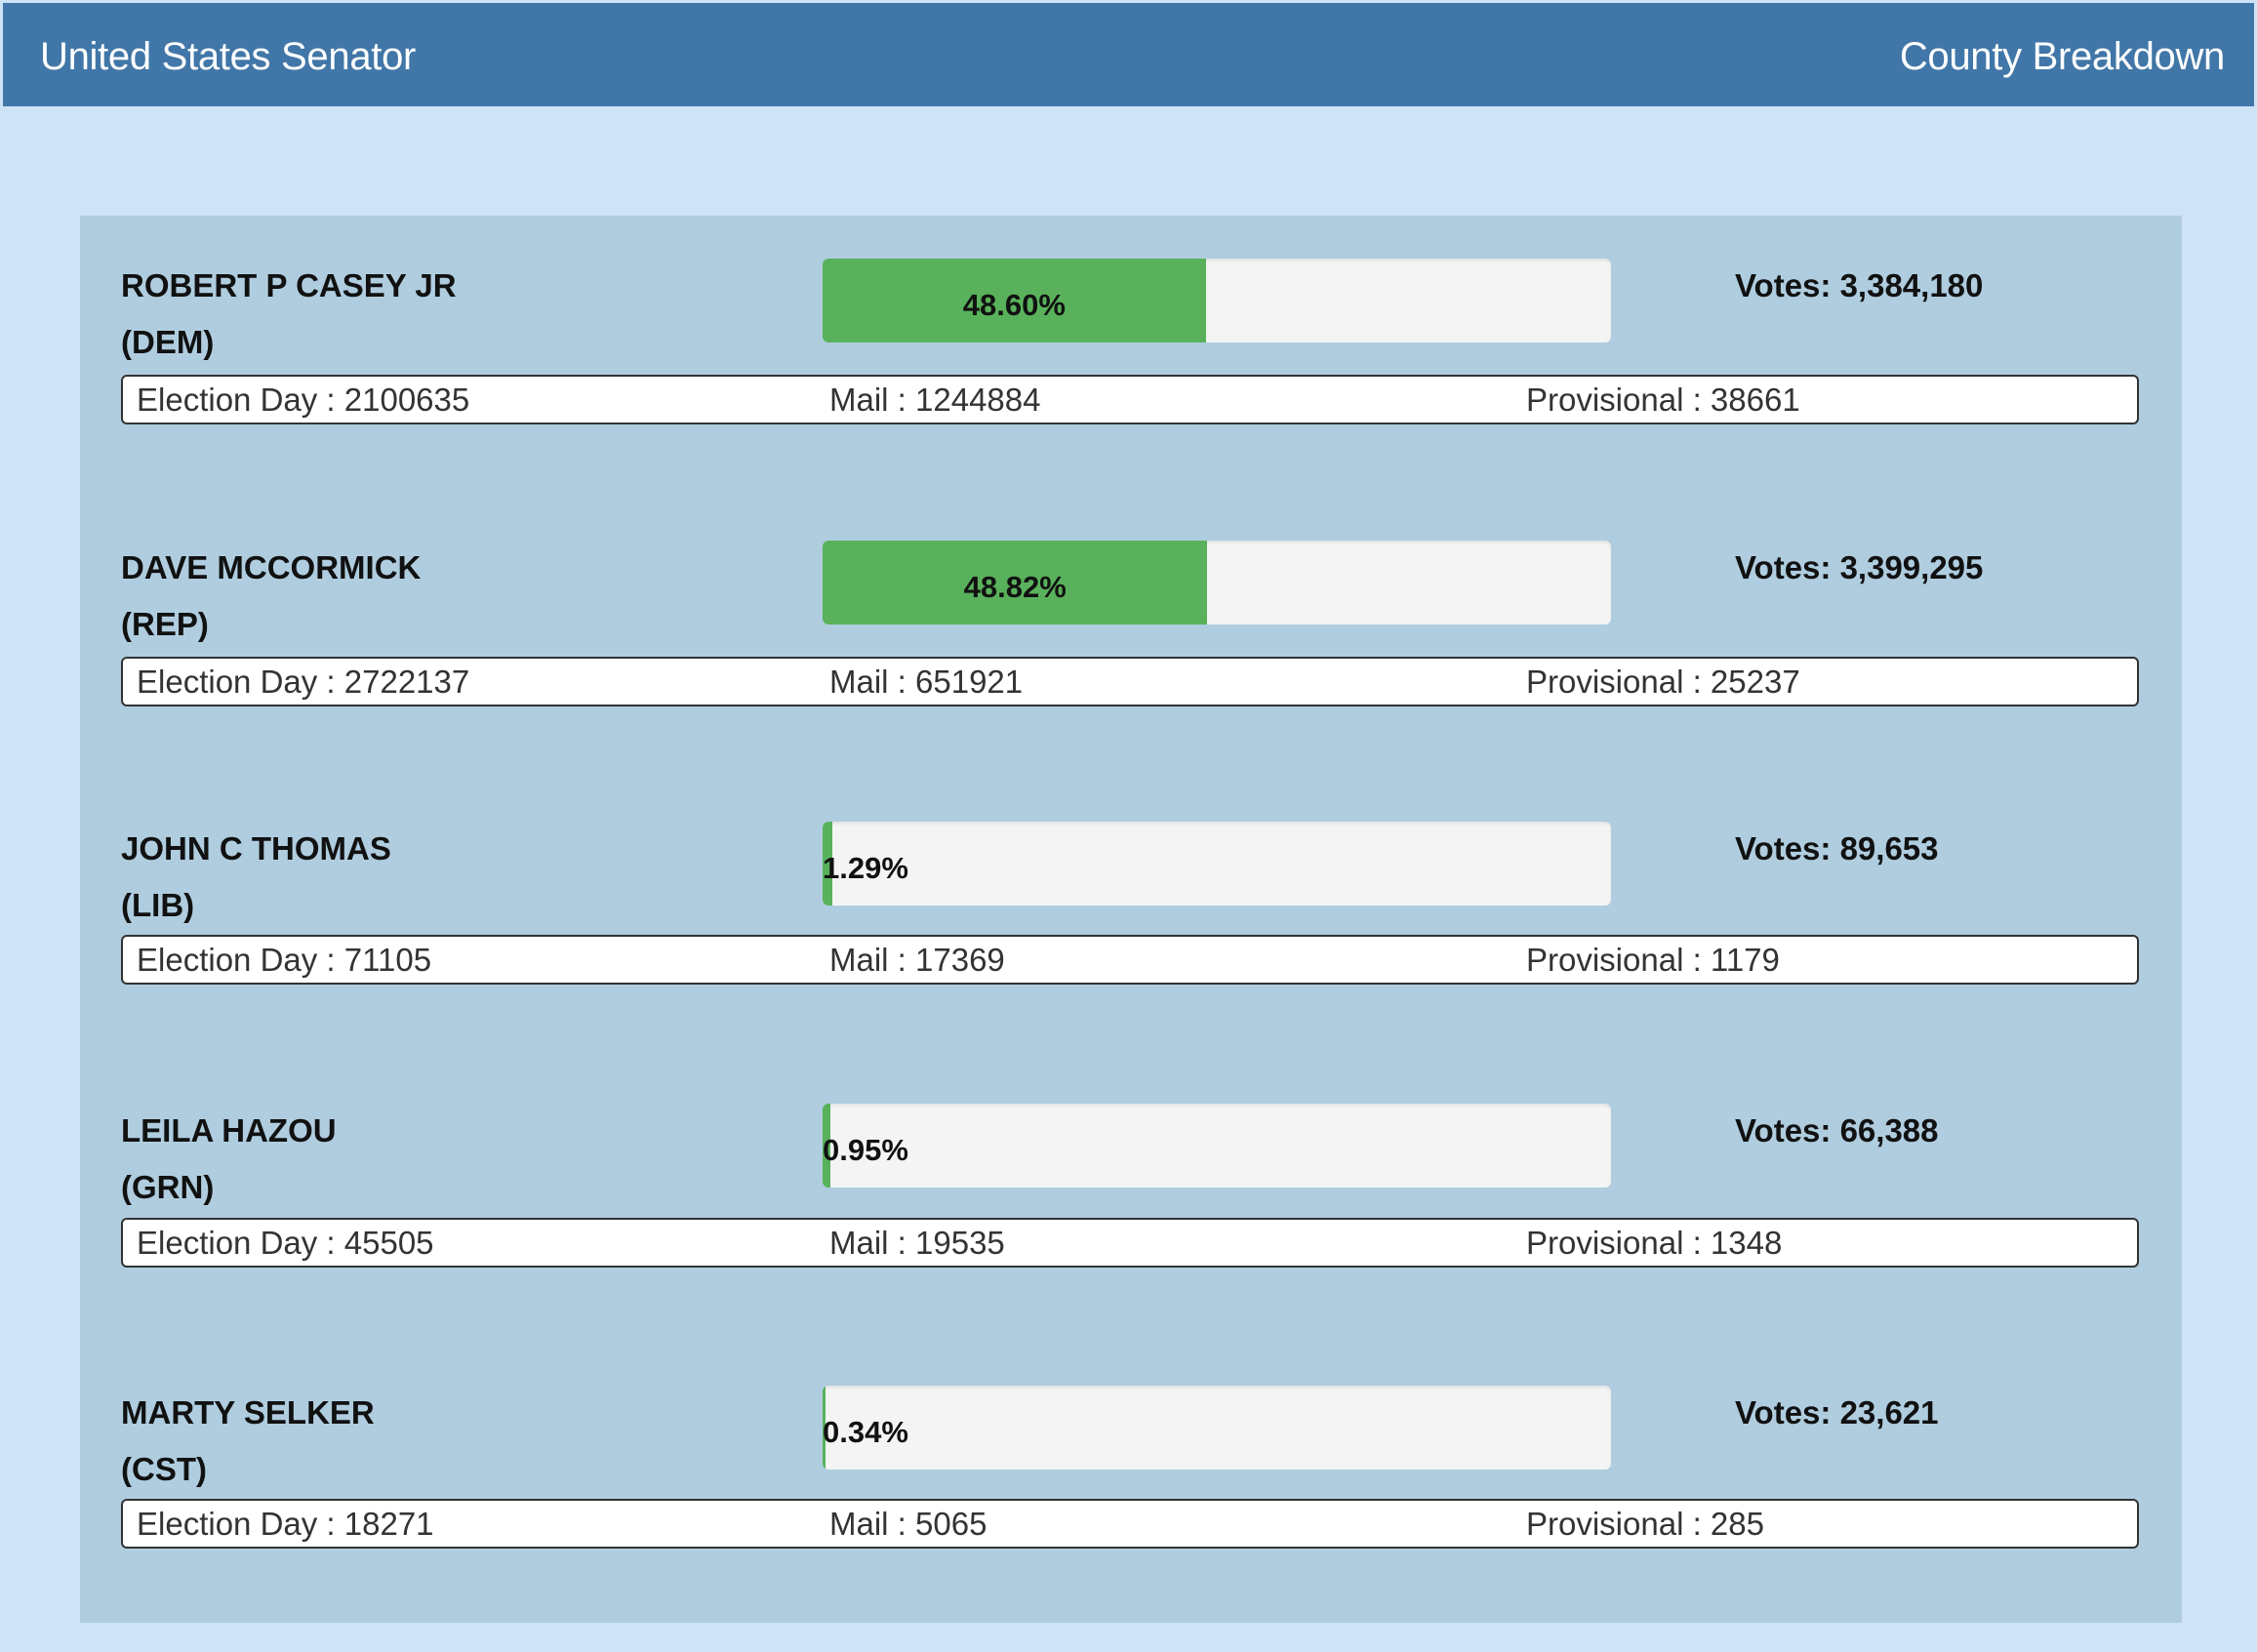  Describe the element at coordinates (303, 682) in the screenshot. I see `election-day-votes: Election Day : 2722137` at that location.